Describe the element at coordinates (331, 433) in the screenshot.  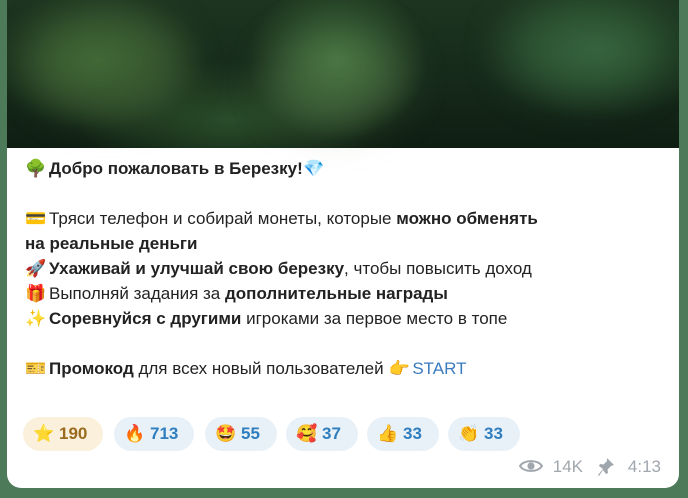
I see `reaction-count: 37` at that location.